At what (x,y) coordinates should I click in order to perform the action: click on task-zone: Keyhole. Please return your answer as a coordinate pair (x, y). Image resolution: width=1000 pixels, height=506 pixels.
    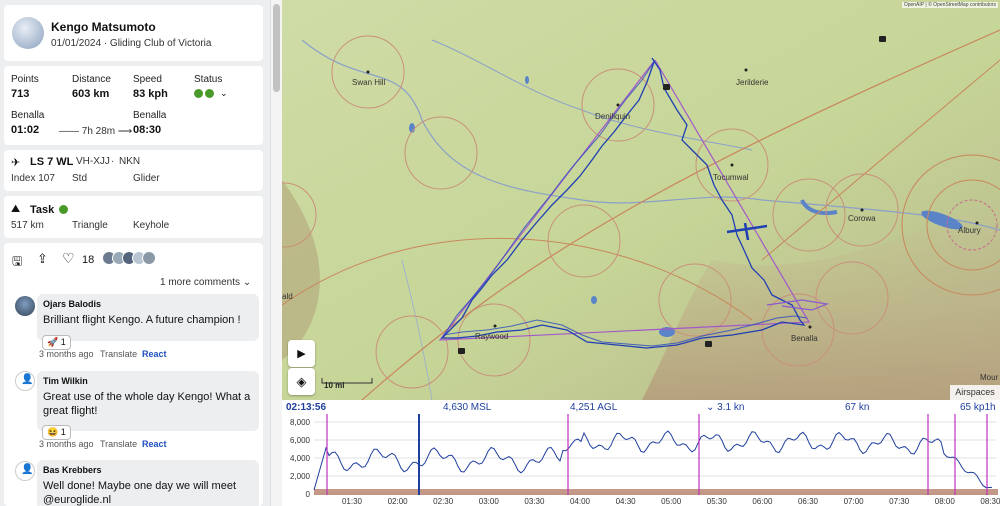
    Looking at the image, I should click on (151, 225).